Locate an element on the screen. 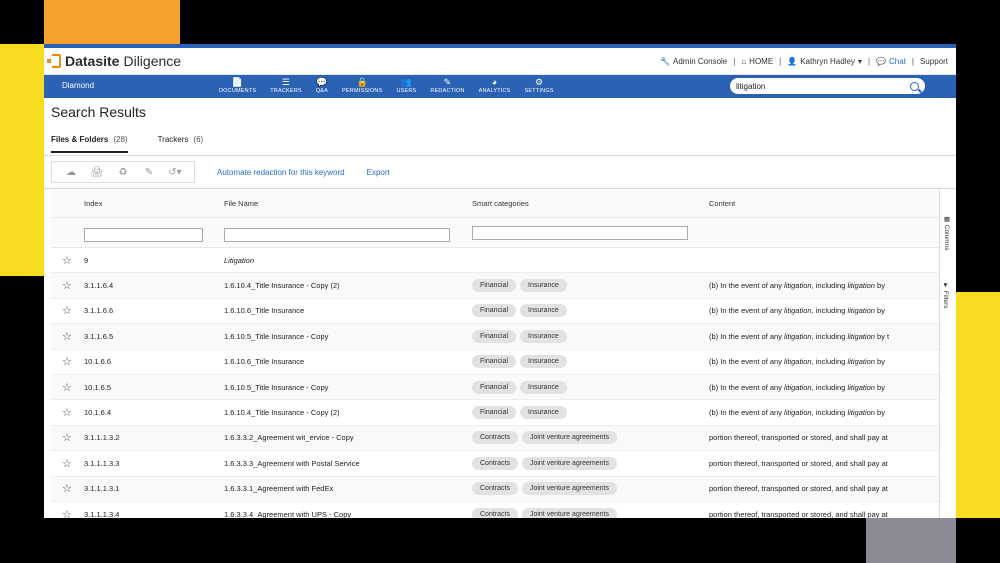 The height and width of the screenshot is (563, 1000). column-header-smart-categories: Smart categories is located at coordinates (590, 203).